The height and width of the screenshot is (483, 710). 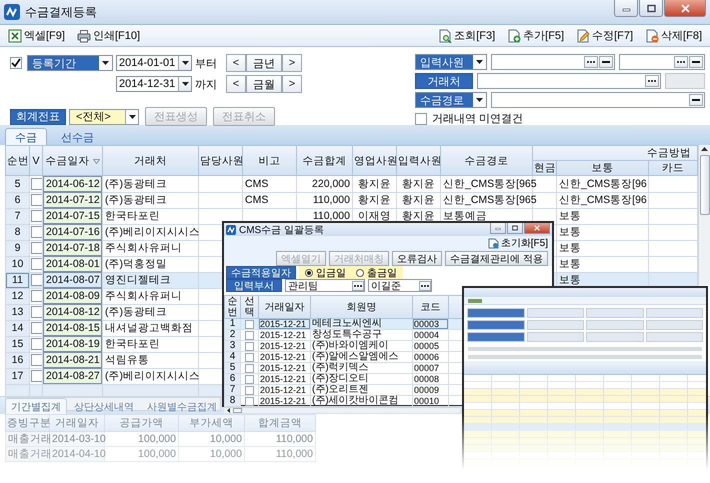 What do you see at coordinates (478, 119) in the screenshot?
I see `checkbox-label: 거래내역 미연결건` at bounding box center [478, 119].